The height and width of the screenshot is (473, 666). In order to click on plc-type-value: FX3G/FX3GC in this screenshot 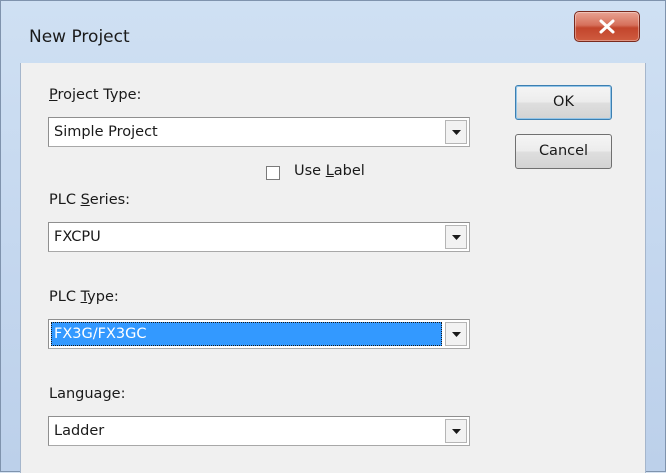, I will do `click(246, 334)`.